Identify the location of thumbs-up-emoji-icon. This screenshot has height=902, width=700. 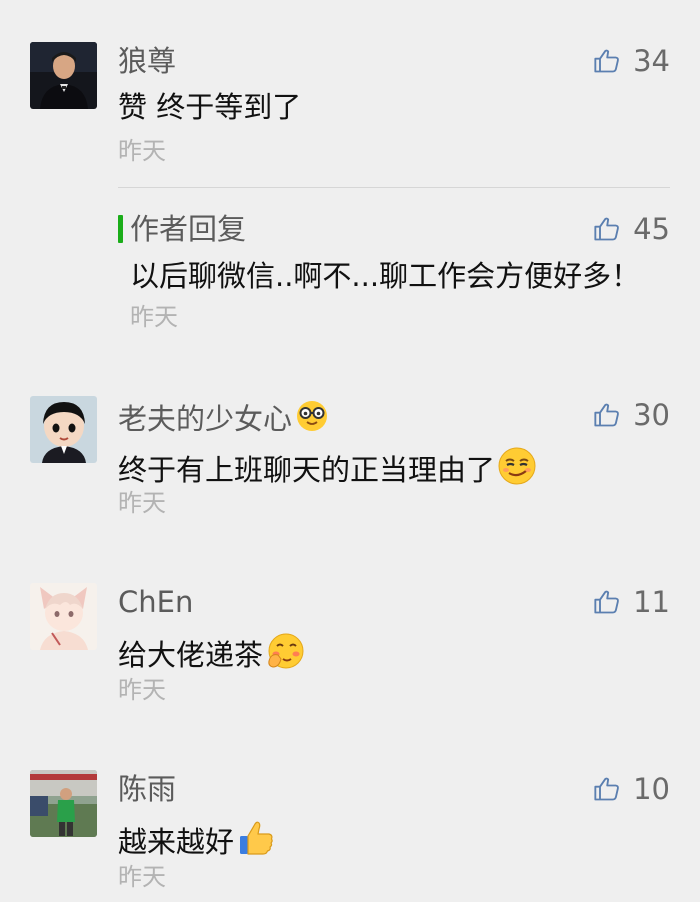
(256, 838).